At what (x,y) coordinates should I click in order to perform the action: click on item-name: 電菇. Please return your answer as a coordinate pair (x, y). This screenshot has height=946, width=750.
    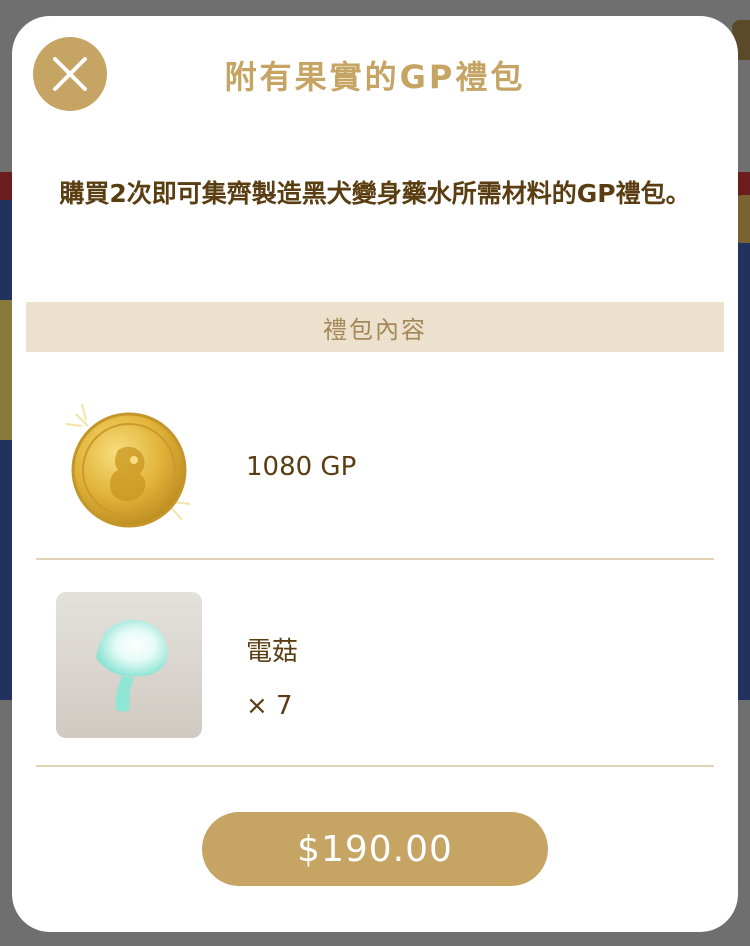
    Looking at the image, I should click on (272, 652).